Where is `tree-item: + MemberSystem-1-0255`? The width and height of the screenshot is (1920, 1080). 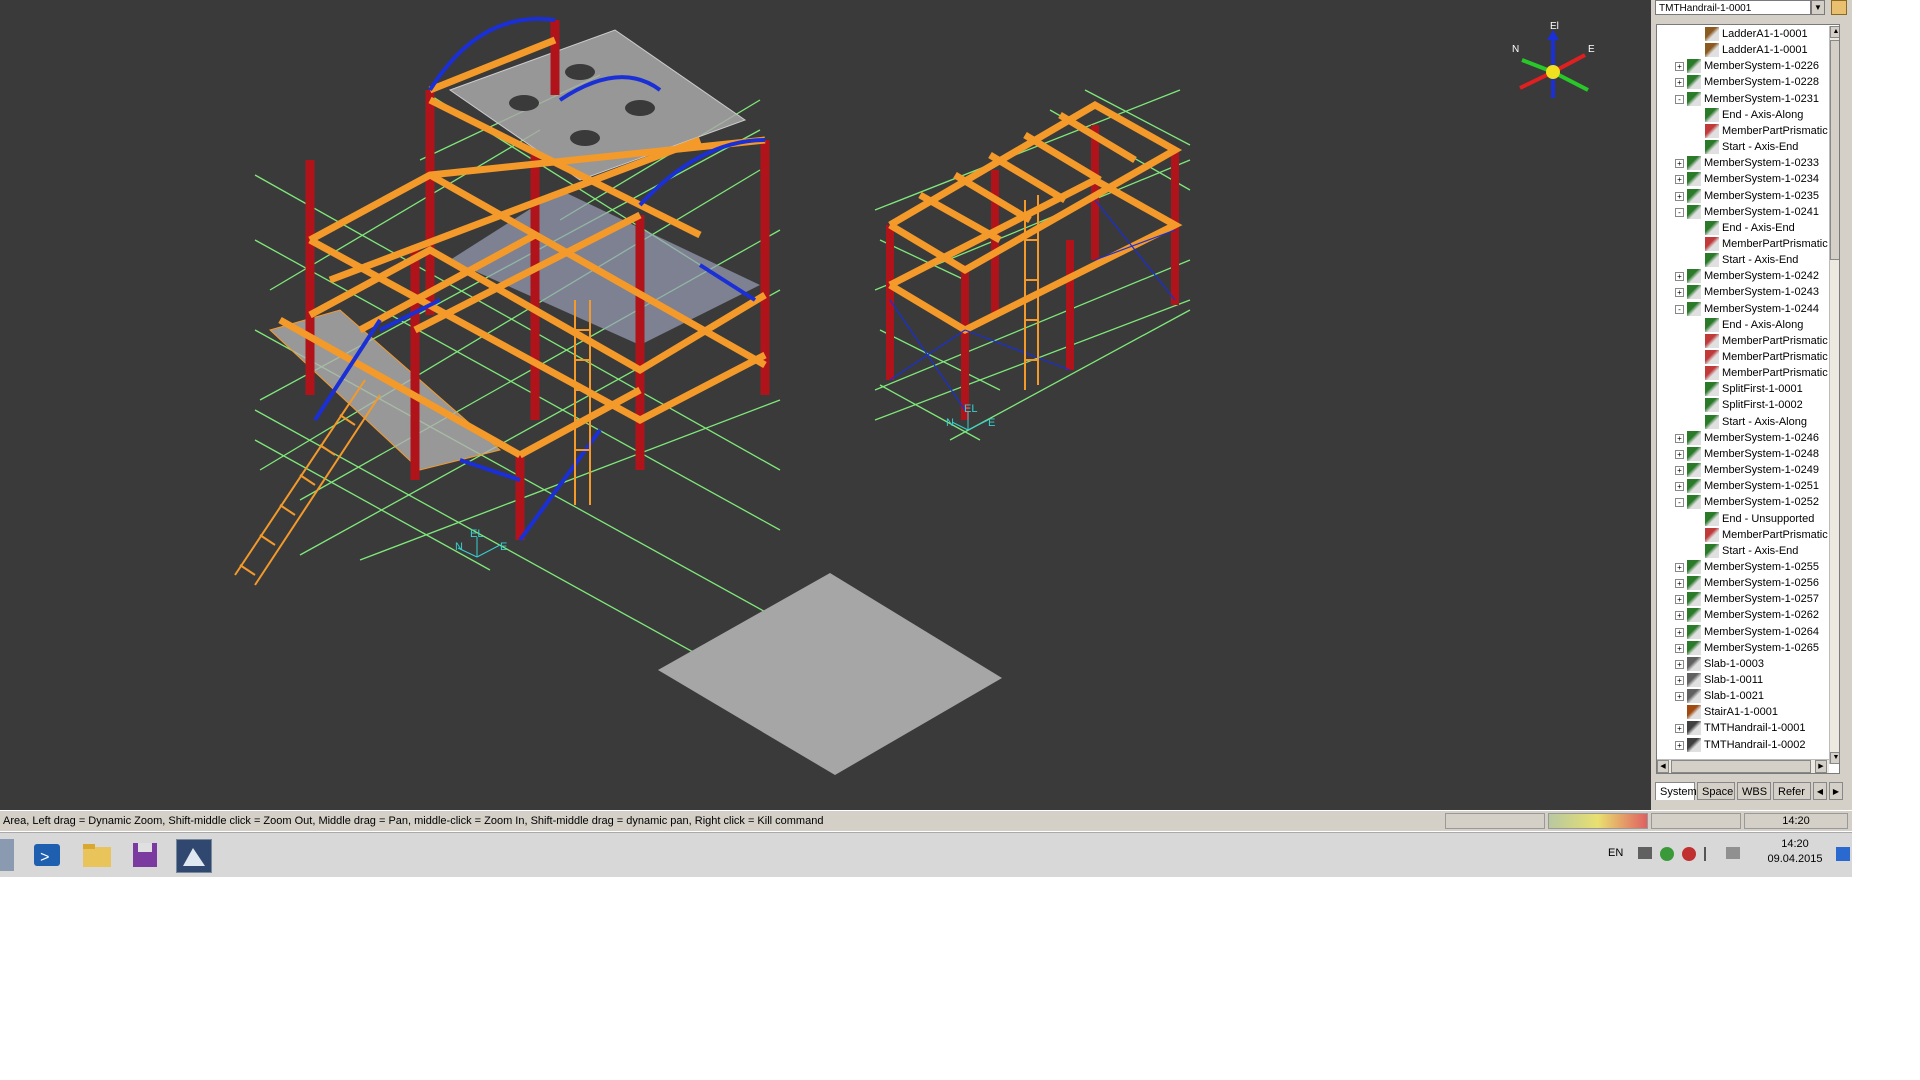
tree-item: + MemberSystem-1-0255 is located at coordinates (1743, 567).